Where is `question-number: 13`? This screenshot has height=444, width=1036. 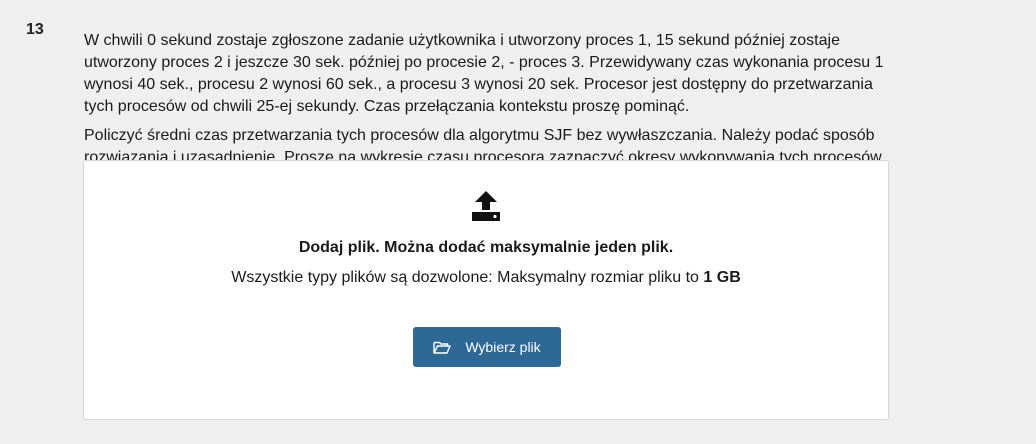
question-number: 13 is located at coordinates (35, 29).